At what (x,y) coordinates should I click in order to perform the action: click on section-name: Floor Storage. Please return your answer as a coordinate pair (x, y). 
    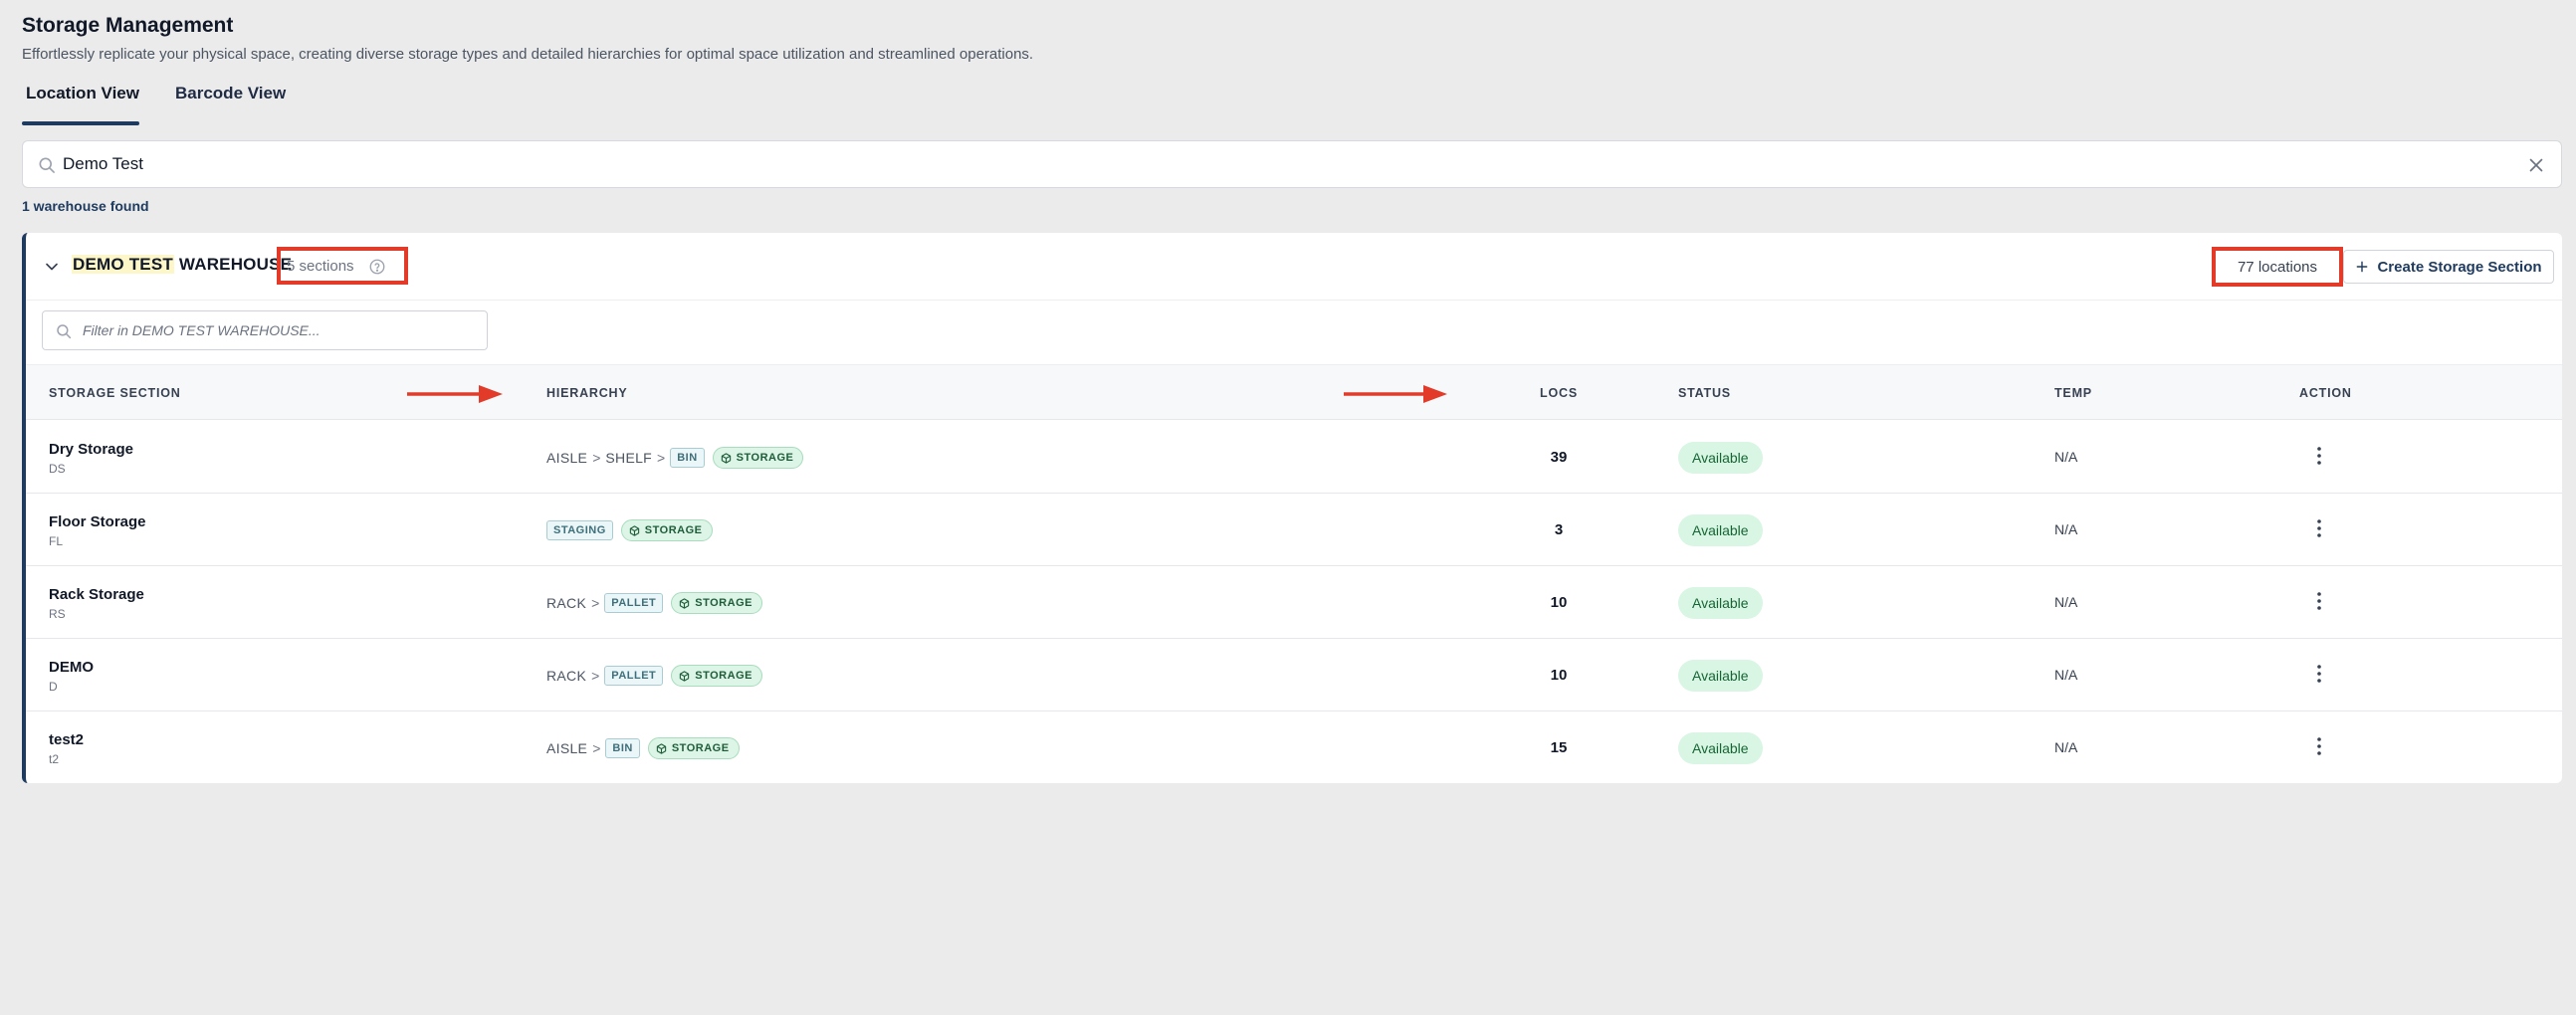
    Looking at the image, I should click on (97, 521).